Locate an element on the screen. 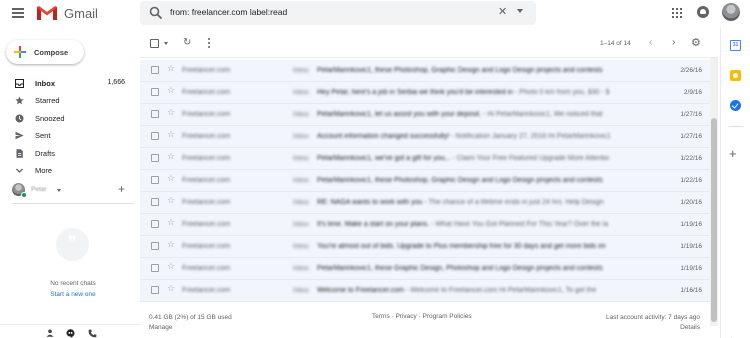 This screenshot has width=750, height=338. no-recent-chats-text: No recent chats is located at coordinates (73, 283).